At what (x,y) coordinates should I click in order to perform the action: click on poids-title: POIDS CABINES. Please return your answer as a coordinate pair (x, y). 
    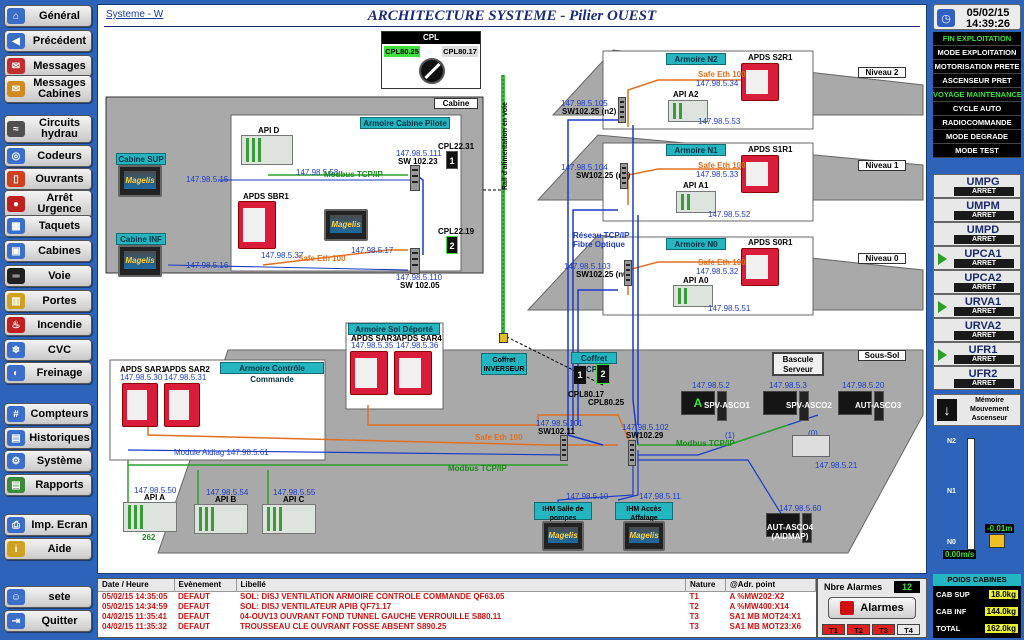
    Looking at the image, I should click on (977, 580).